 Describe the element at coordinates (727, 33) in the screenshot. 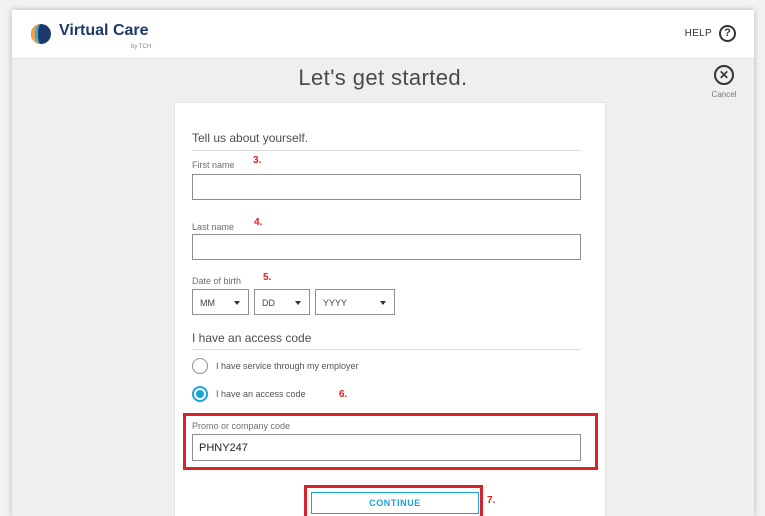

I see `help-icon: ?` at that location.